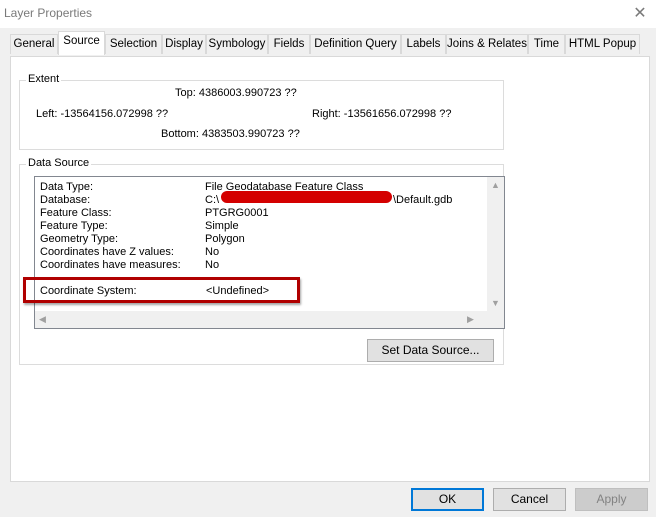 Image resolution: width=656 pixels, height=517 pixels. What do you see at coordinates (65, 200) in the screenshot?
I see `row-key: Database:` at bounding box center [65, 200].